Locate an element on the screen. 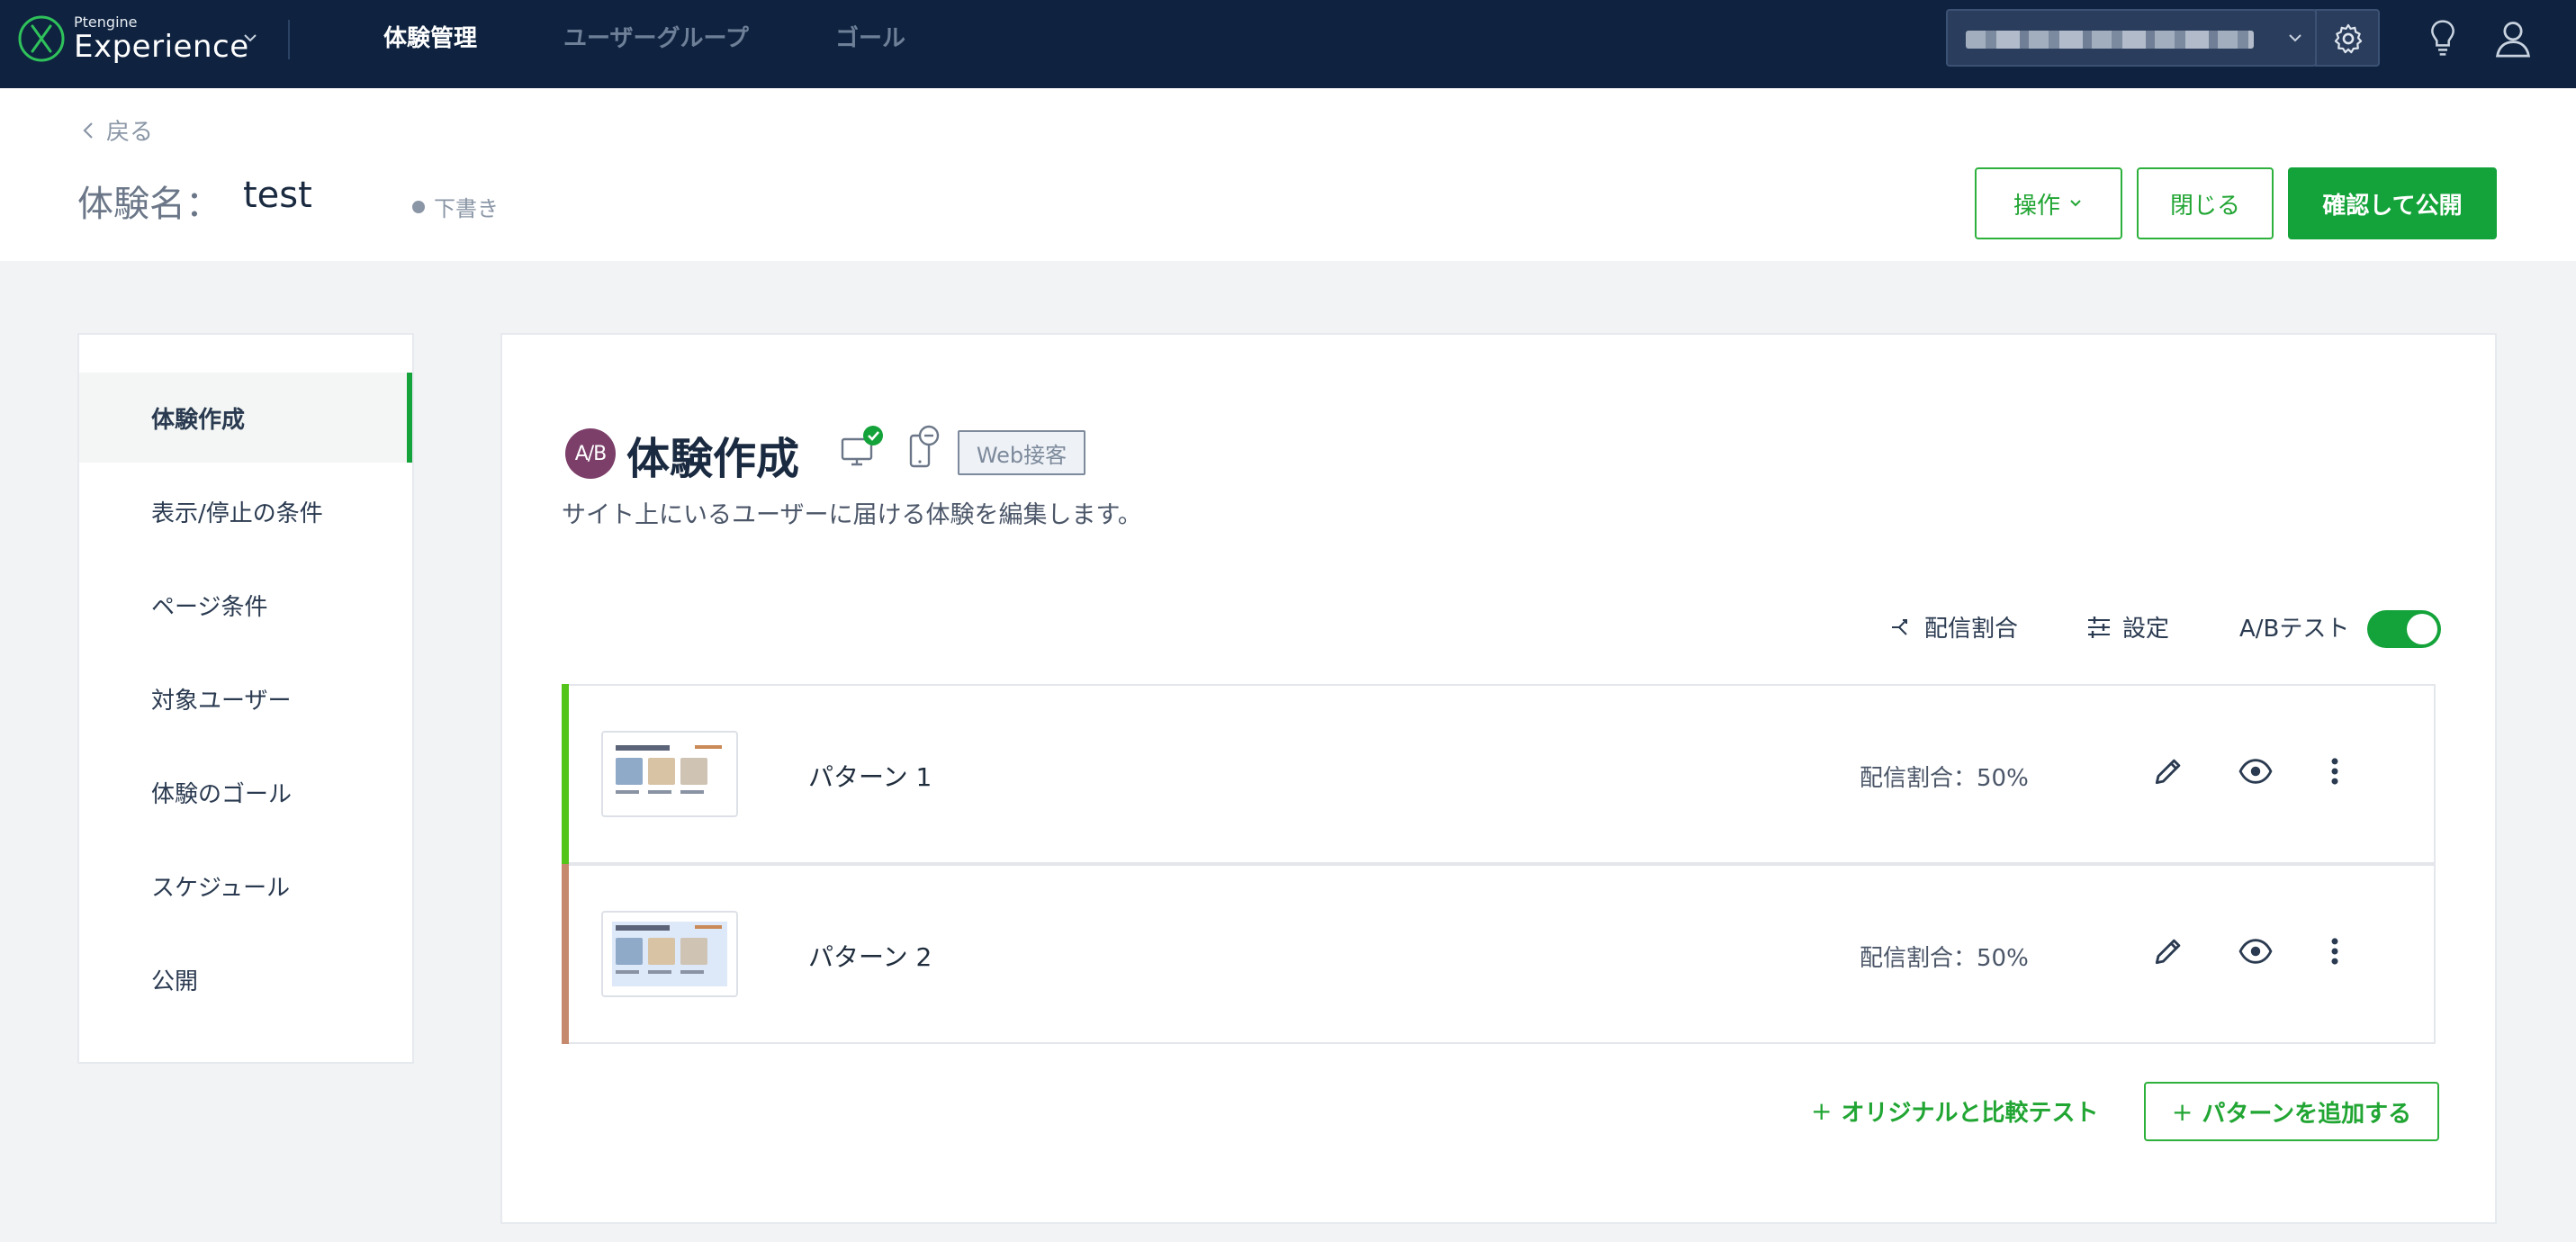 This screenshot has height=1242, width=2576. settings-label: 設定 is located at coordinates (2146, 629).